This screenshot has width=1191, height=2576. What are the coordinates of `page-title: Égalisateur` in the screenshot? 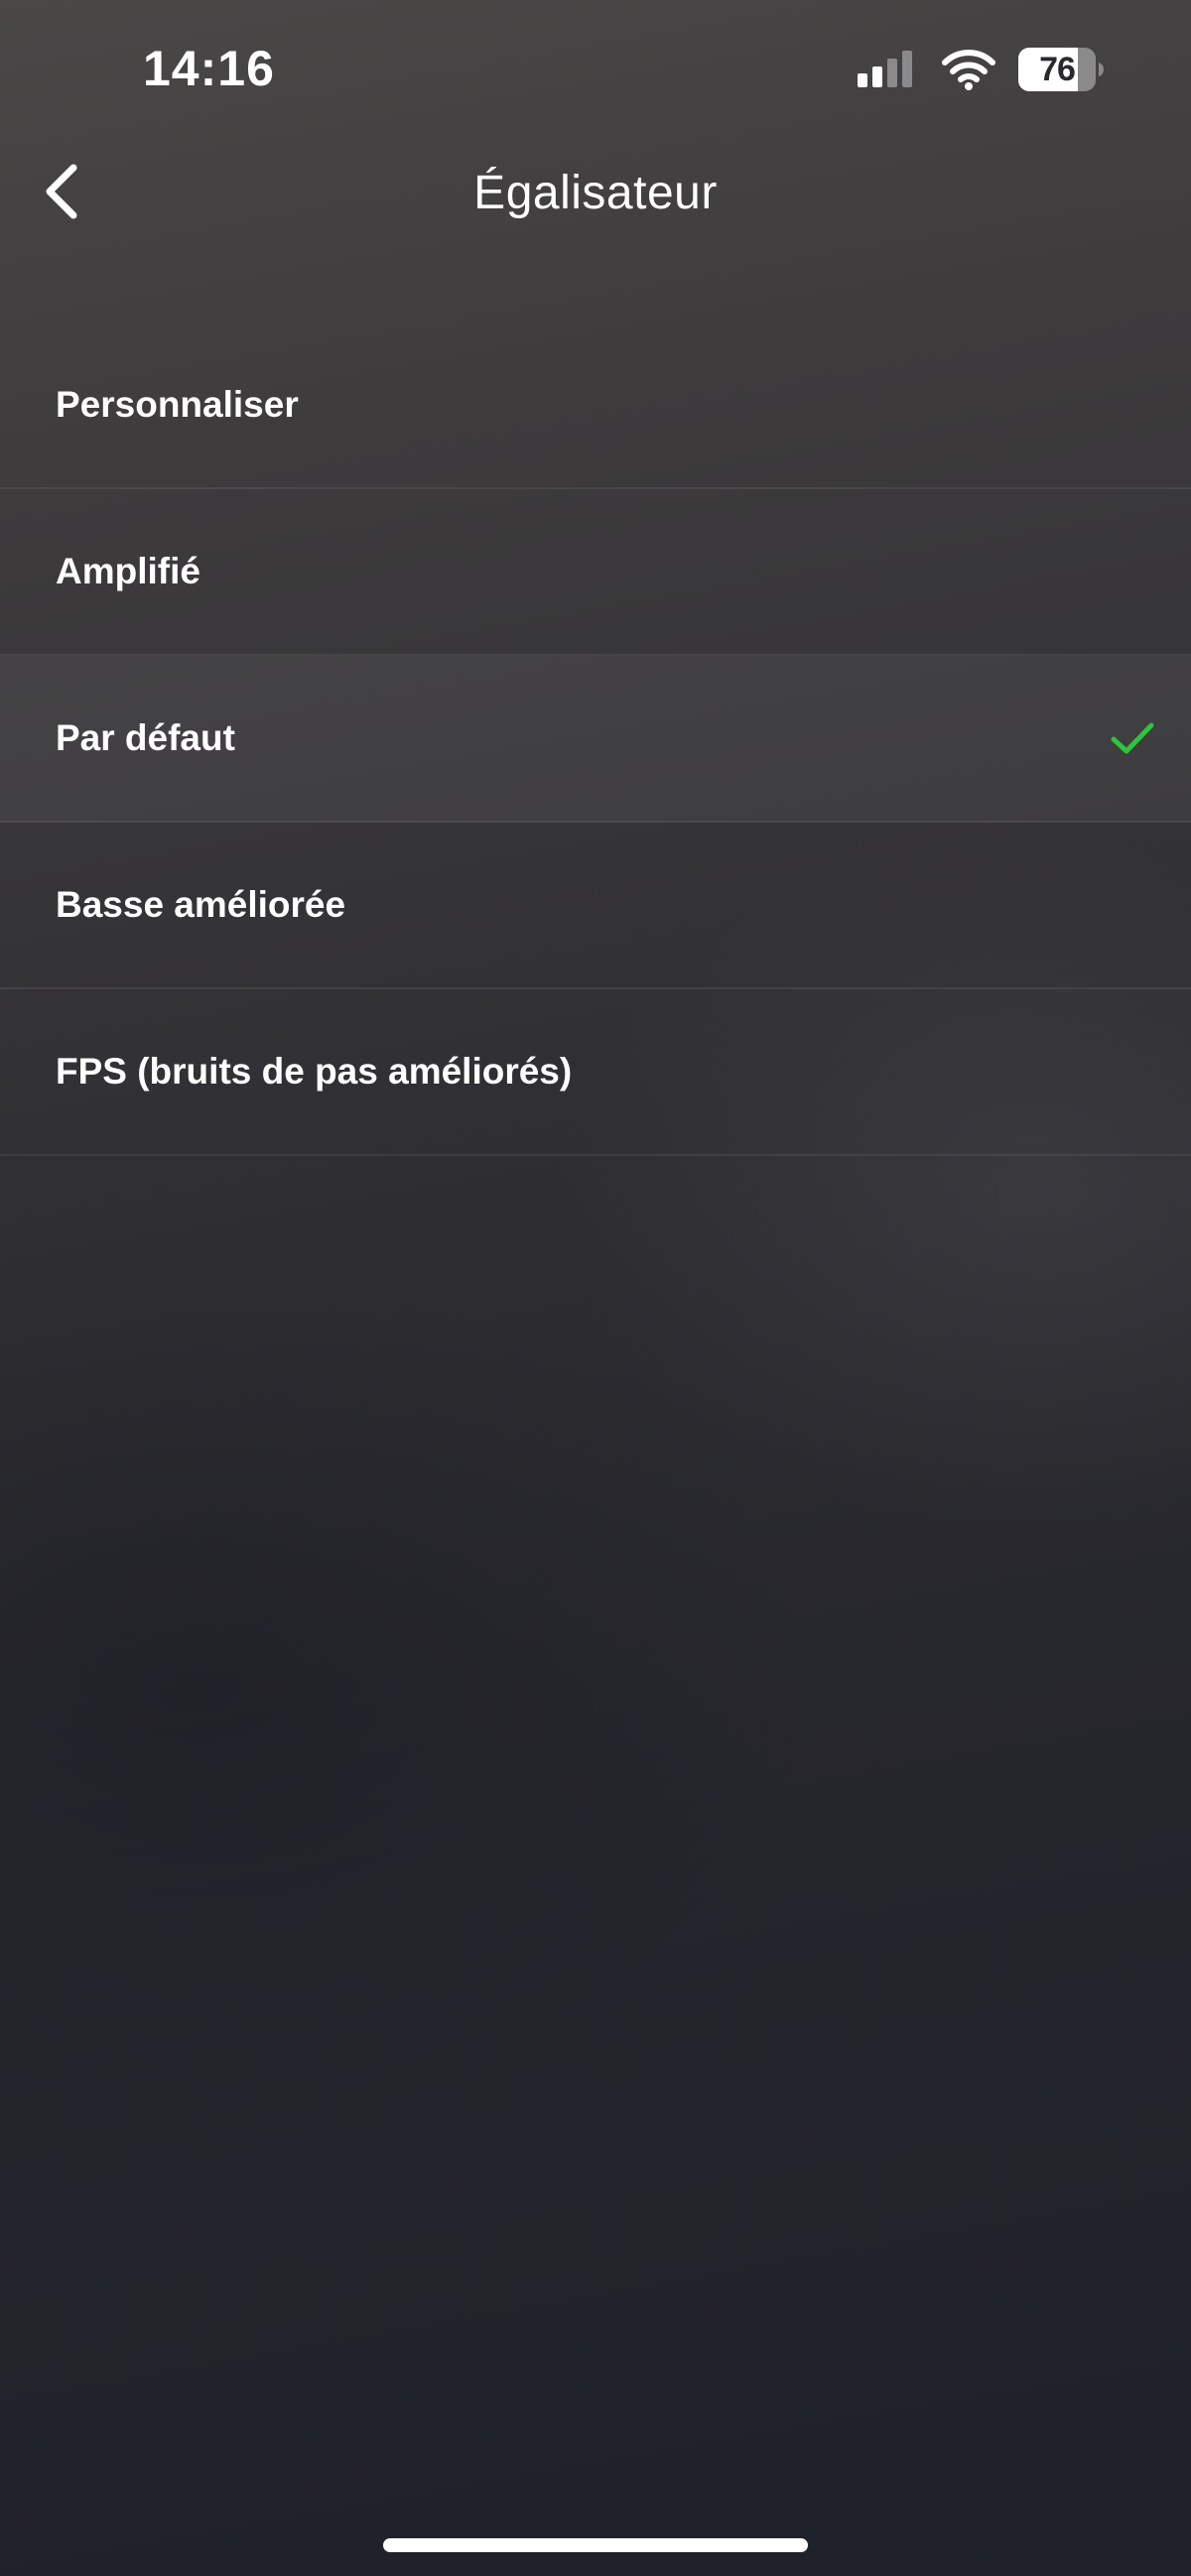 It's located at (595, 193).